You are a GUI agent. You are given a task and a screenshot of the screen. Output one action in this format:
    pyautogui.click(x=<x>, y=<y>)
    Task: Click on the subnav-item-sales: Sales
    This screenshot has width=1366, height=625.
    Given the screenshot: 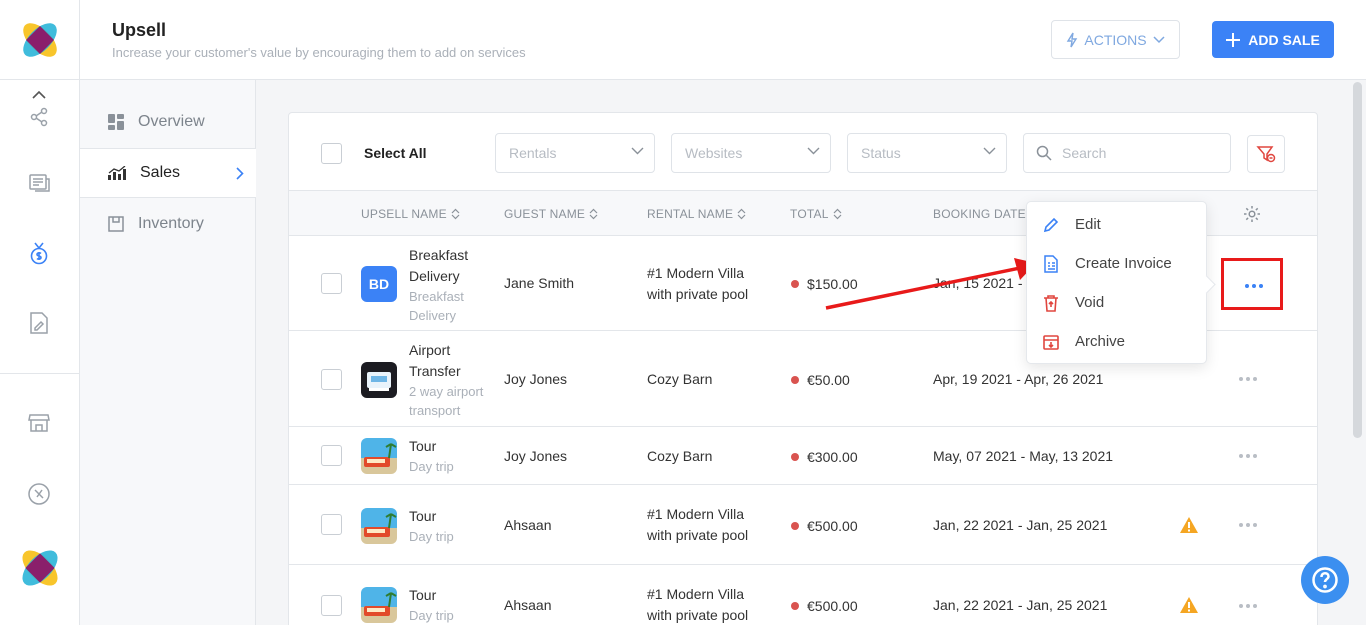 What is the action you would take?
    pyautogui.click(x=168, y=173)
    